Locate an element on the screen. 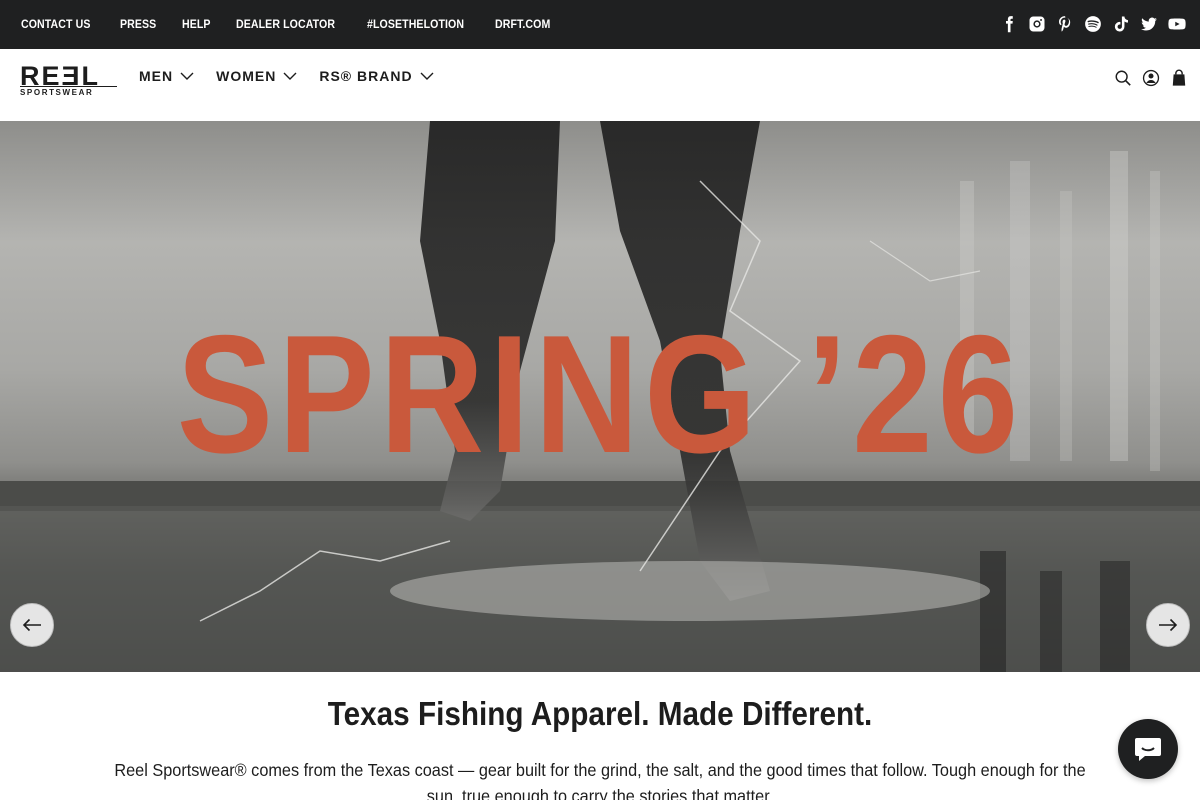 This screenshot has width=1200, height=800. nav-women: WOMEN is located at coordinates (256, 76).